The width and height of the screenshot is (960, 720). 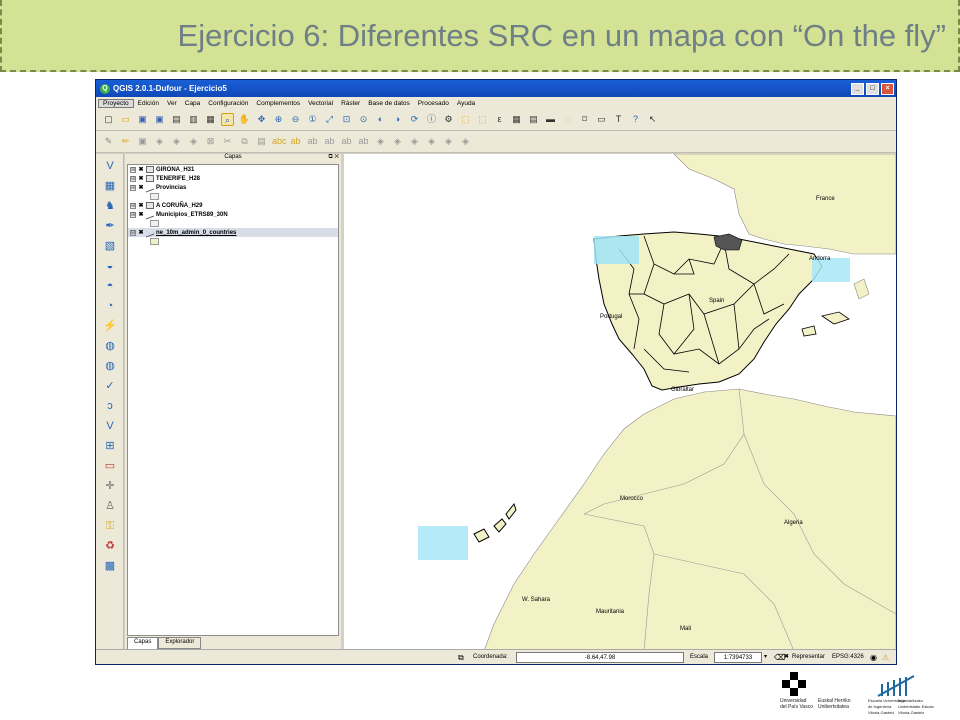 What do you see at coordinates (431, 141) in the screenshot?
I see `advanced-edit-4-icon: ◈` at bounding box center [431, 141].